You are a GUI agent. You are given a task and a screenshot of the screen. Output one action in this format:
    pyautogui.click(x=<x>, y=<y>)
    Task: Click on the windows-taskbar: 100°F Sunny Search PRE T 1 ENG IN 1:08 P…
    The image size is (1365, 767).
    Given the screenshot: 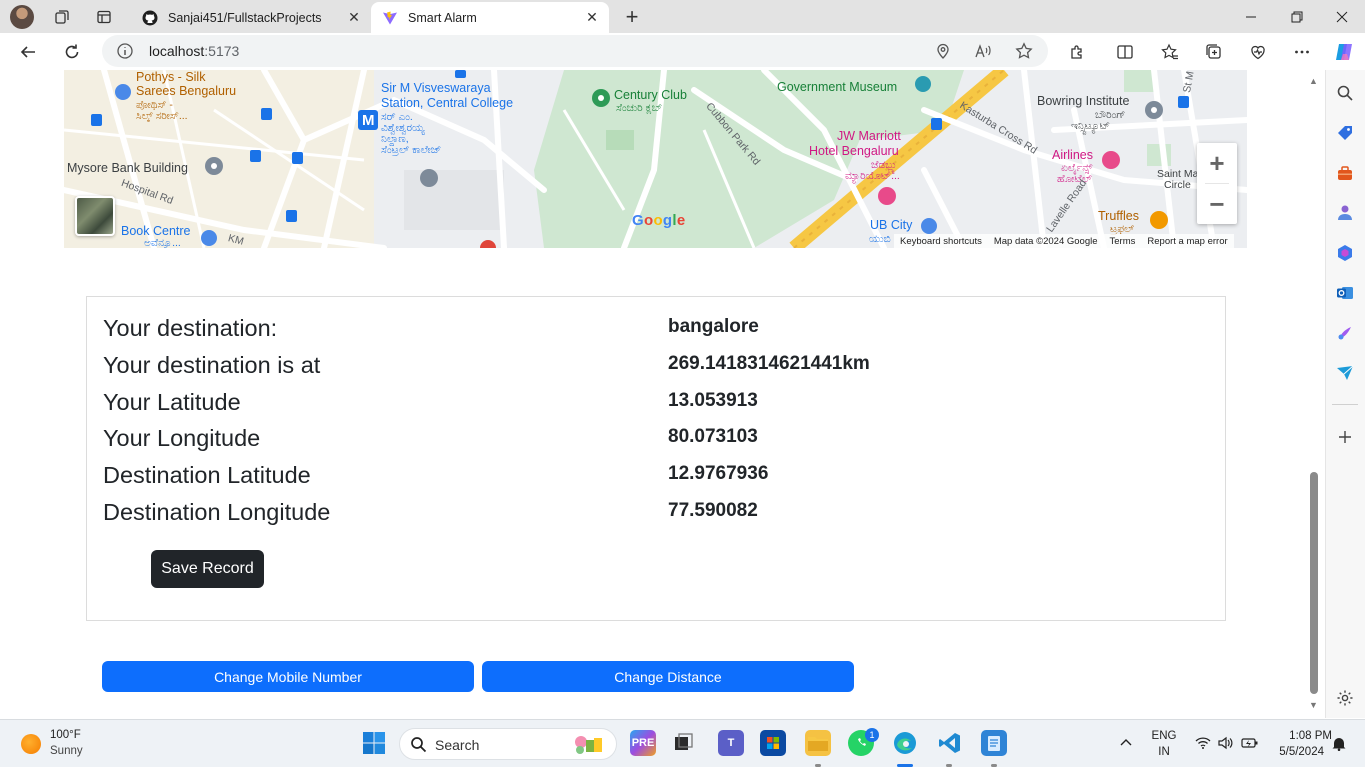 What is the action you would take?
    pyautogui.click(x=682, y=743)
    